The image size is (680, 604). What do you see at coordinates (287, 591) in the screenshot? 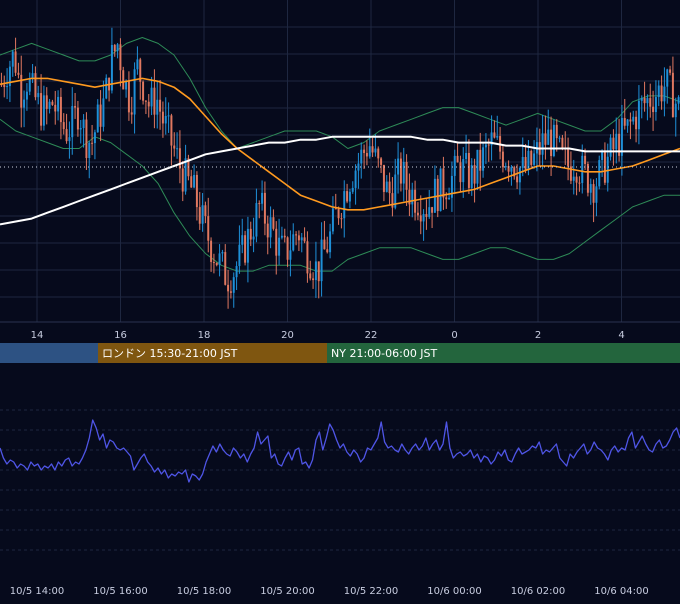
I see `osc-axis-tick-label: 10/5 20:00` at bounding box center [287, 591].